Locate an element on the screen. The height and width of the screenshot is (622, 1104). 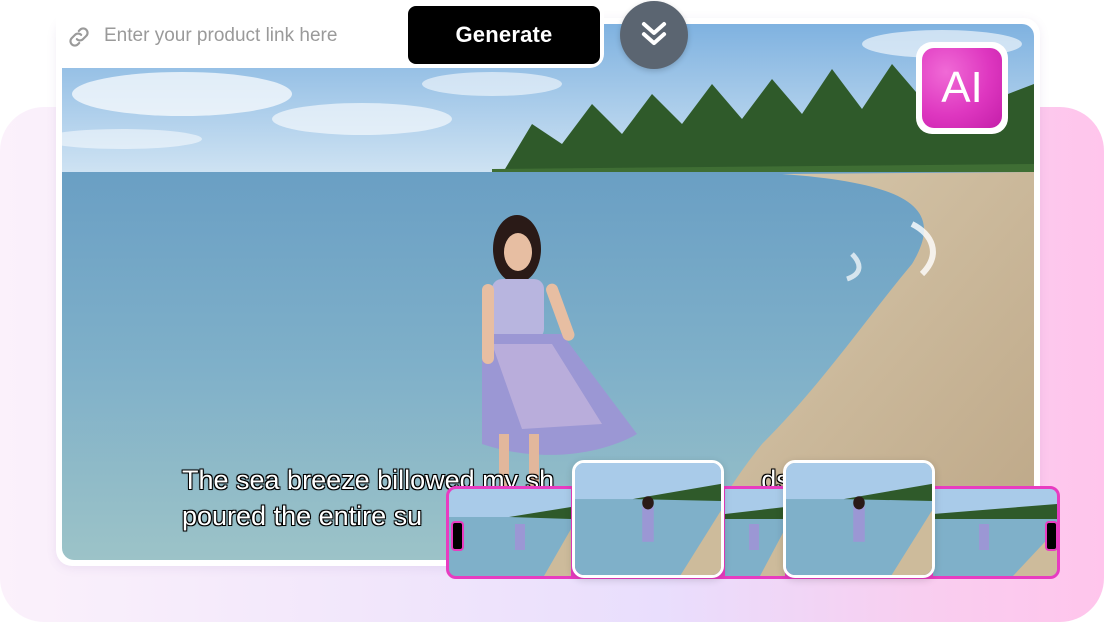
expand-button is located at coordinates (654, 35).